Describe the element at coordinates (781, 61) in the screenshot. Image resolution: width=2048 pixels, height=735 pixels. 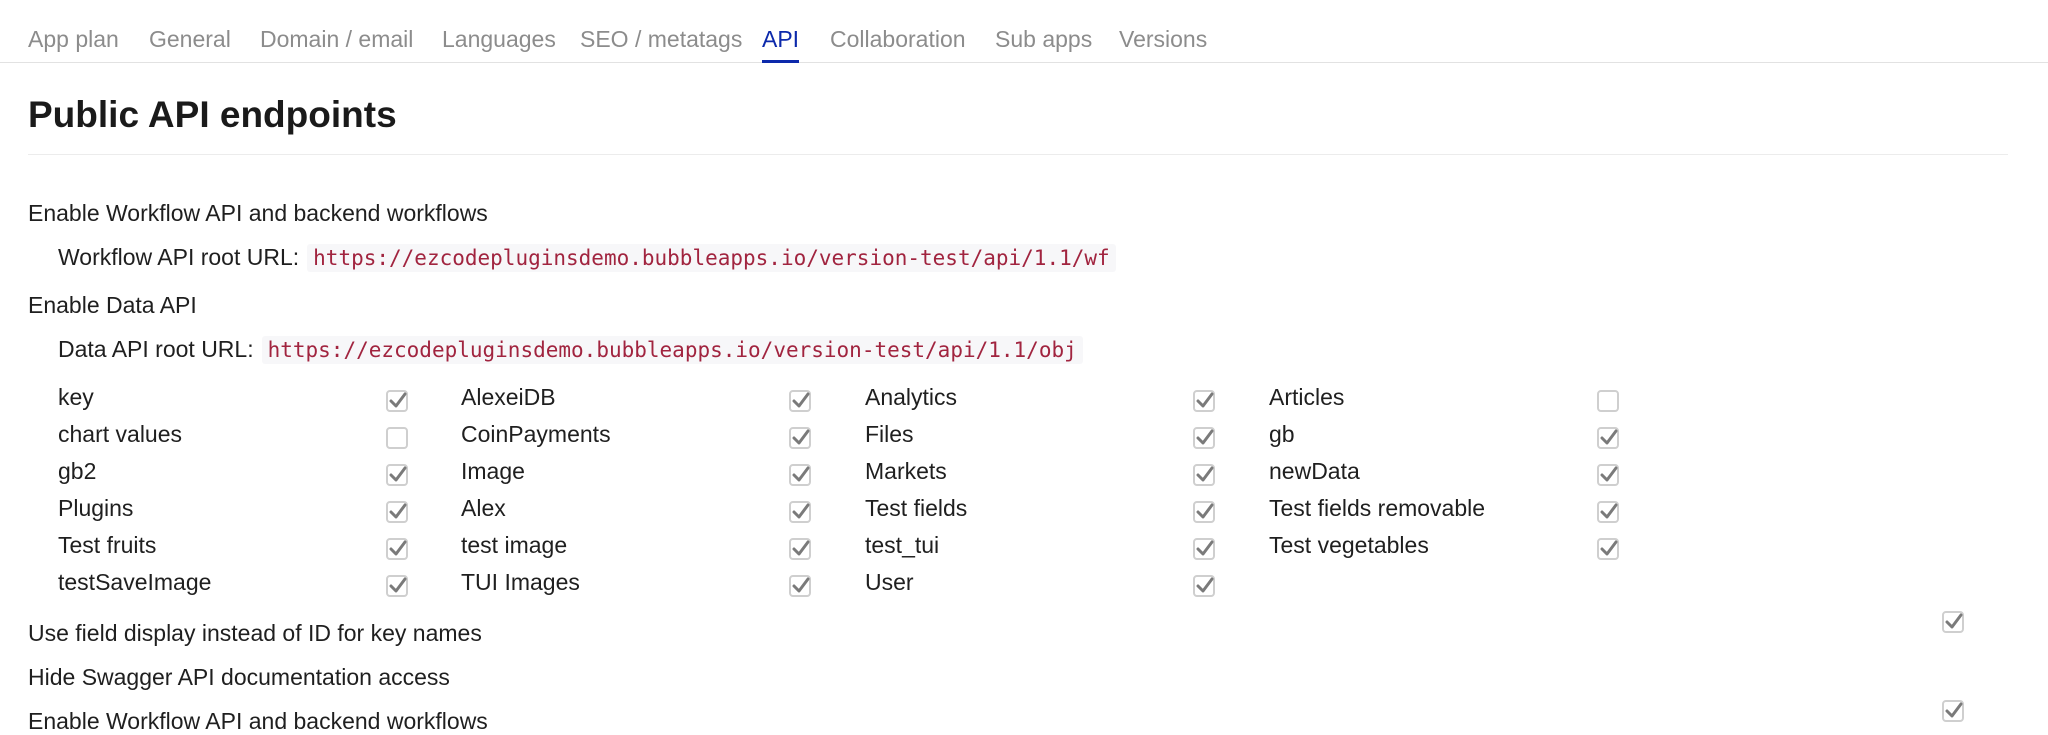
I see `active-tab-indicator` at that location.